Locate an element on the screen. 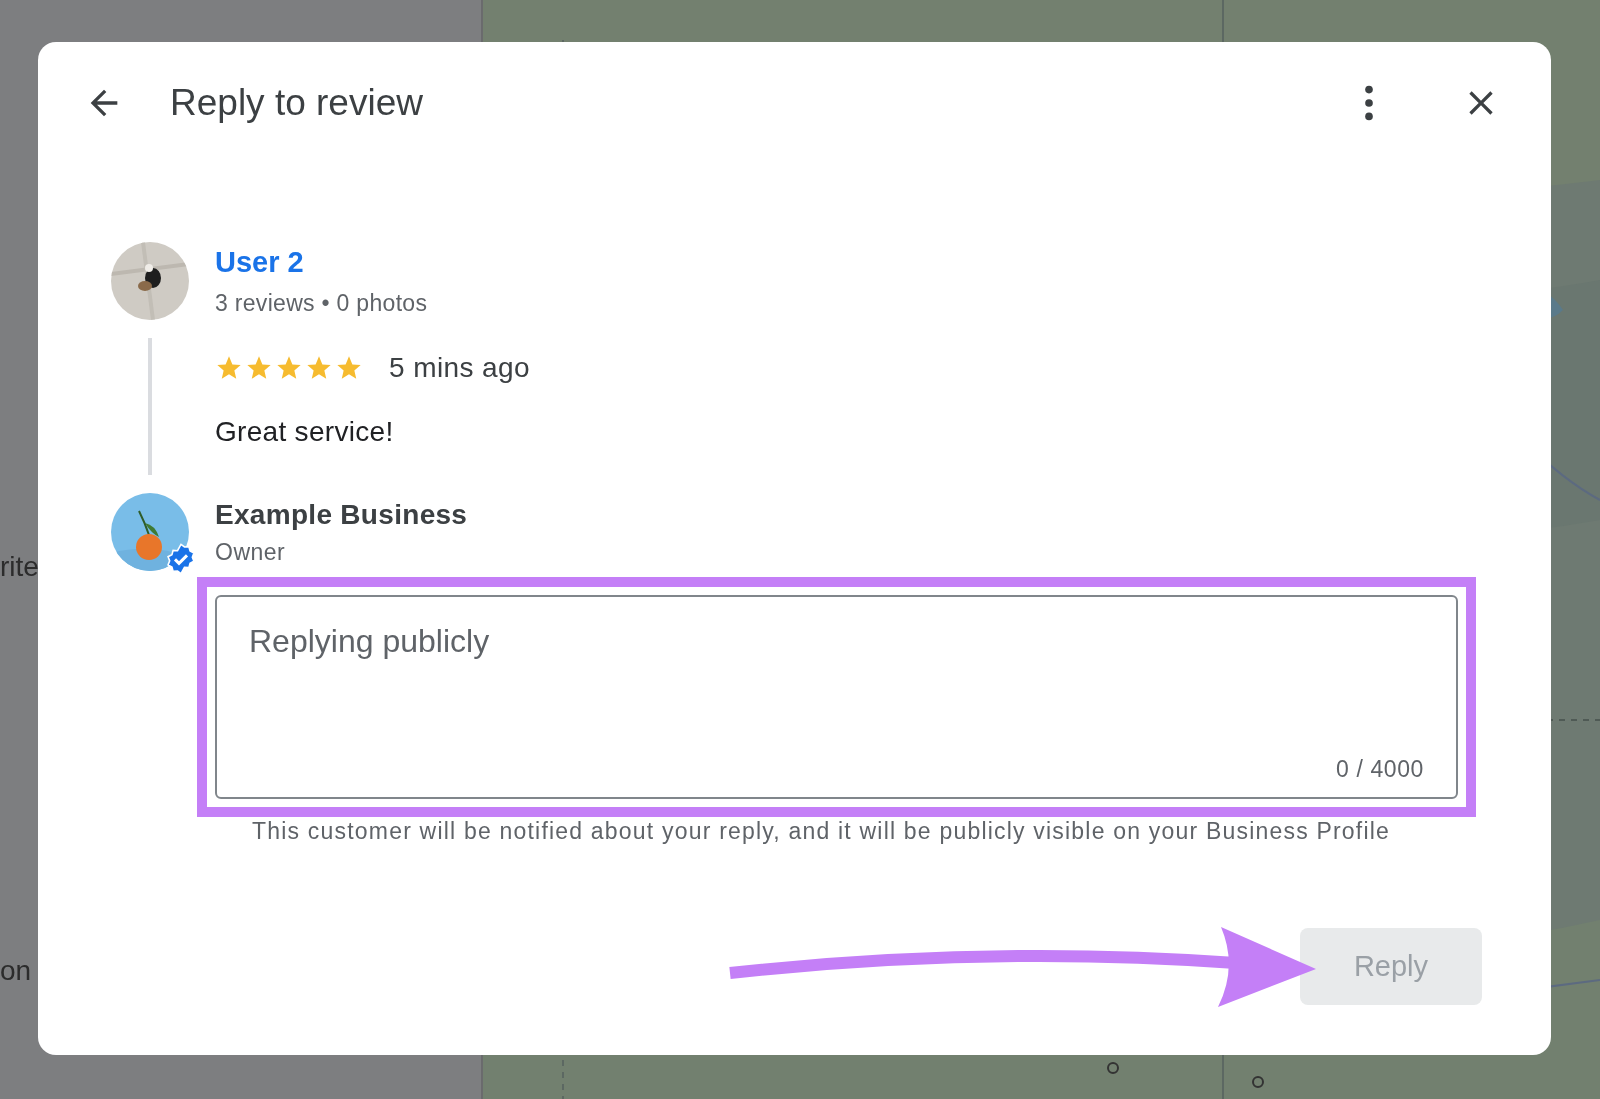 The width and height of the screenshot is (1600, 1099). side-text: on is located at coordinates (16, 971).